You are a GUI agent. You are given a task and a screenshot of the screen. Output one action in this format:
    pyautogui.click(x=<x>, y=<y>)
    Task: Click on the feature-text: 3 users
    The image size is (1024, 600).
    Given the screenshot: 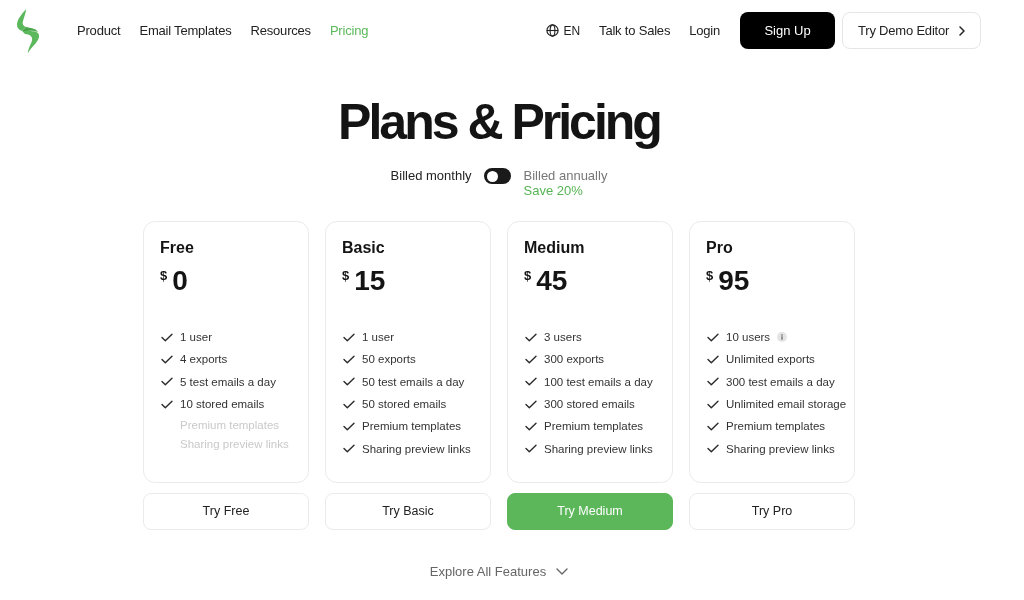 What is the action you would take?
    pyautogui.click(x=563, y=337)
    